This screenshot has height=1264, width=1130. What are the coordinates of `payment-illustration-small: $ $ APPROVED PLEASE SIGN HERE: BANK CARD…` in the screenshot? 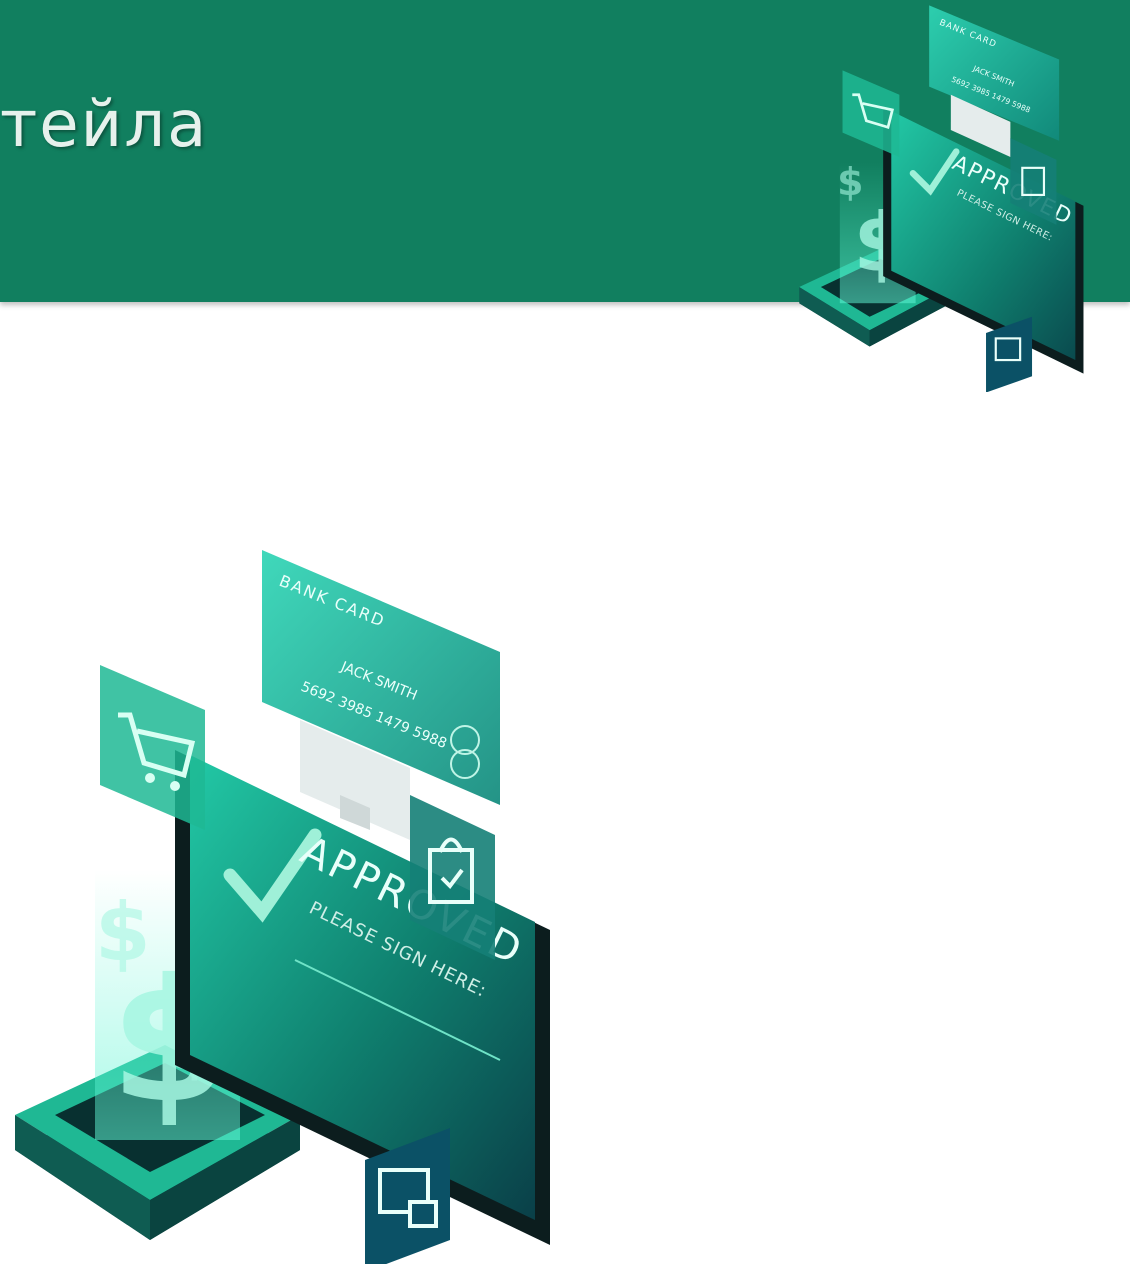 It's located at (941, 198).